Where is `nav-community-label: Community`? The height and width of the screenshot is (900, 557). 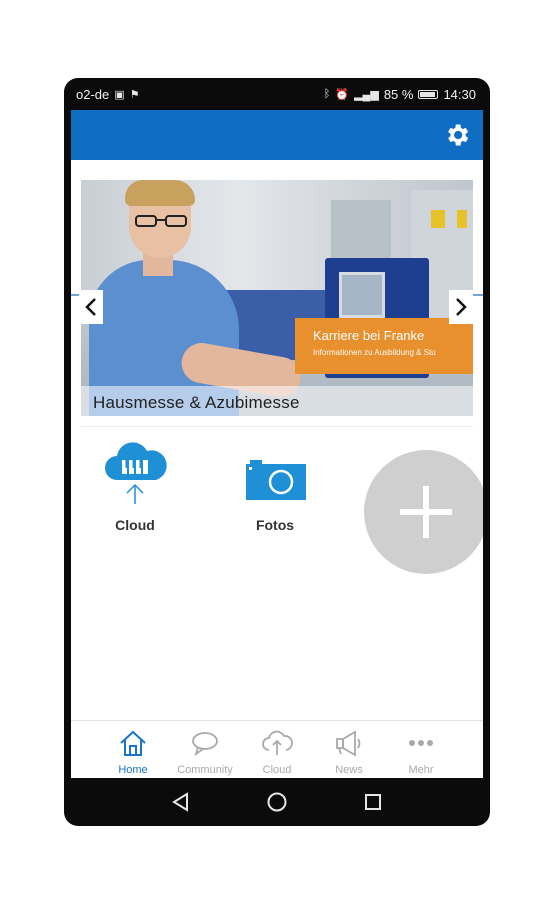
nav-community-label: Community is located at coordinates (205, 770).